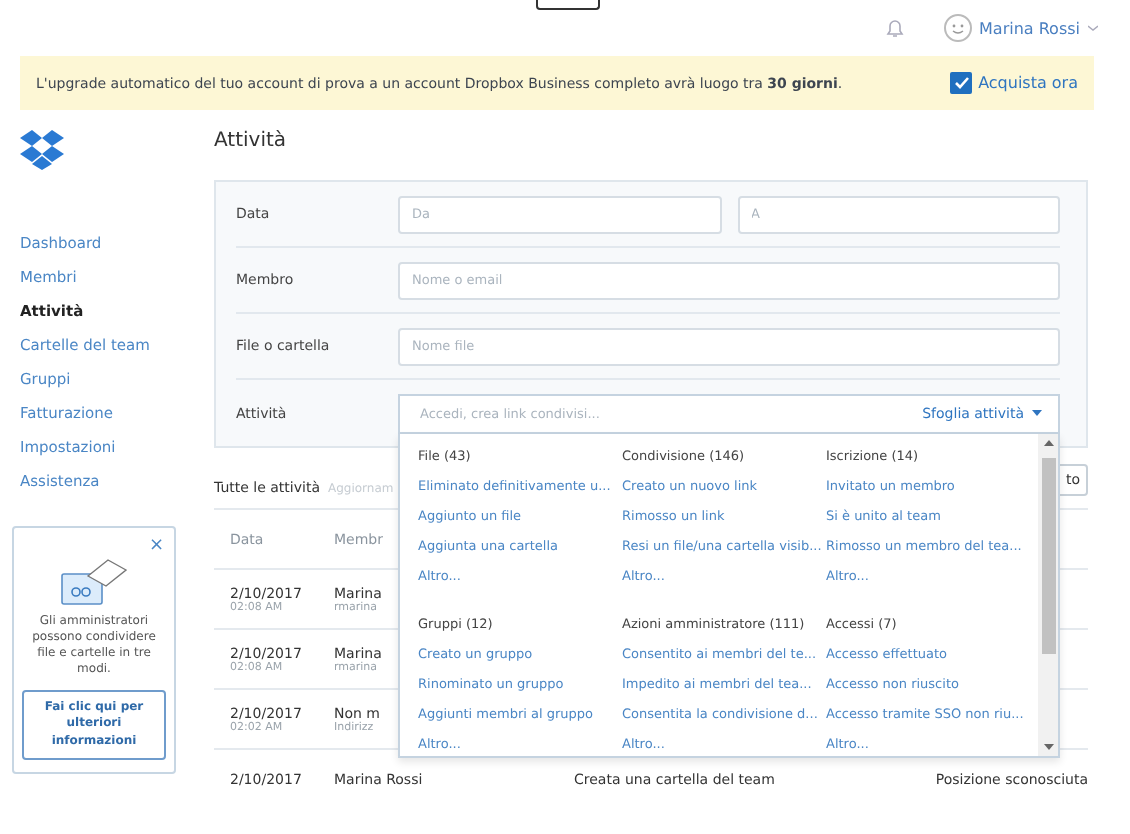  I want to click on scroll-down-icon, so click(1048, 746).